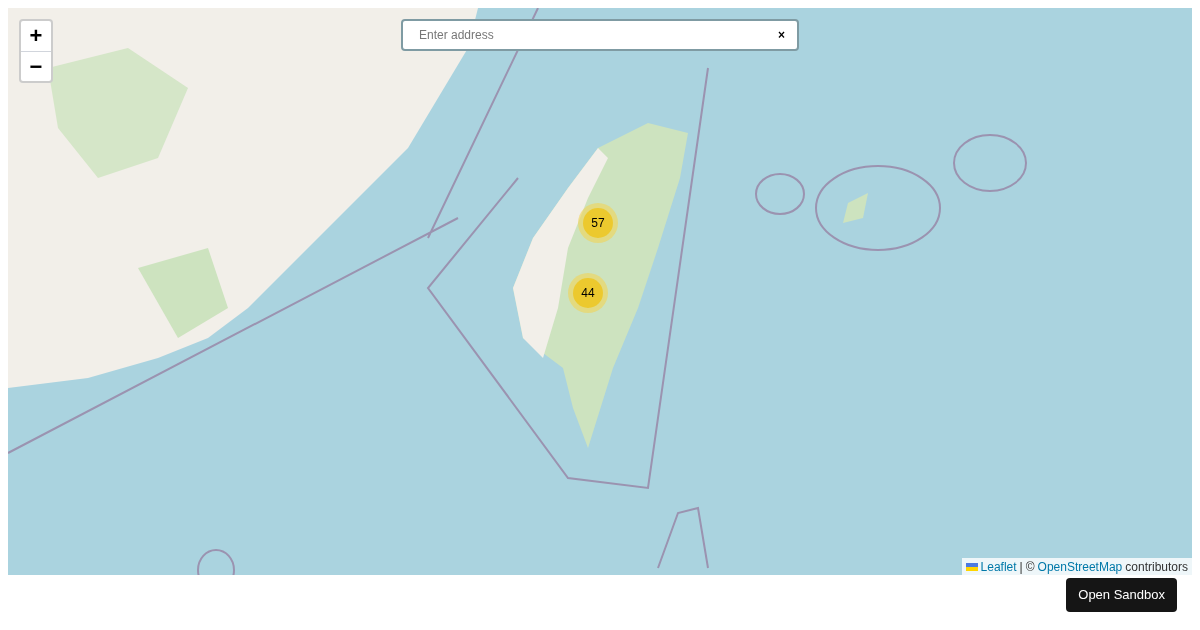  What do you see at coordinates (1121, 595) in the screenshot?
I see `open-sandbox-button: Open Sandbox` at bounding box center [1121, 595].